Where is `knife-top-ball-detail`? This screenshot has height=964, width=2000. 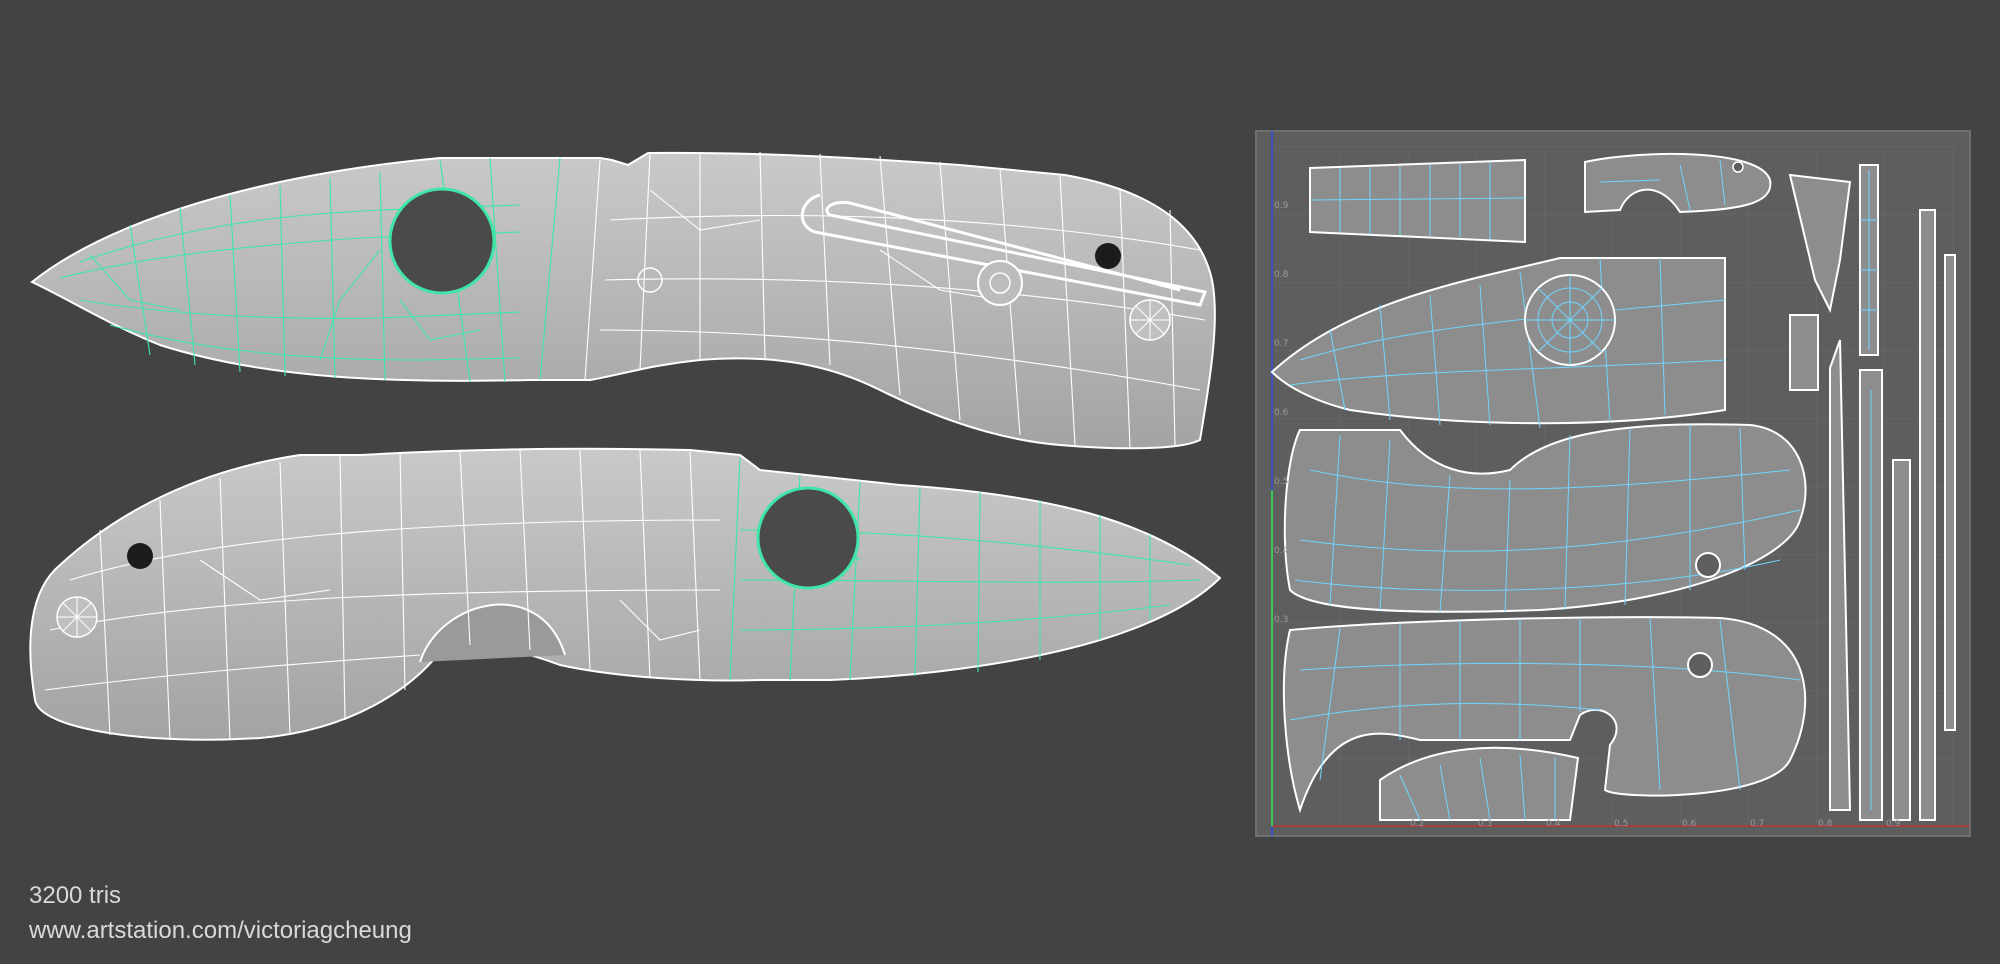 knife-top-ball-detail is located at coordinates (1108, 256).